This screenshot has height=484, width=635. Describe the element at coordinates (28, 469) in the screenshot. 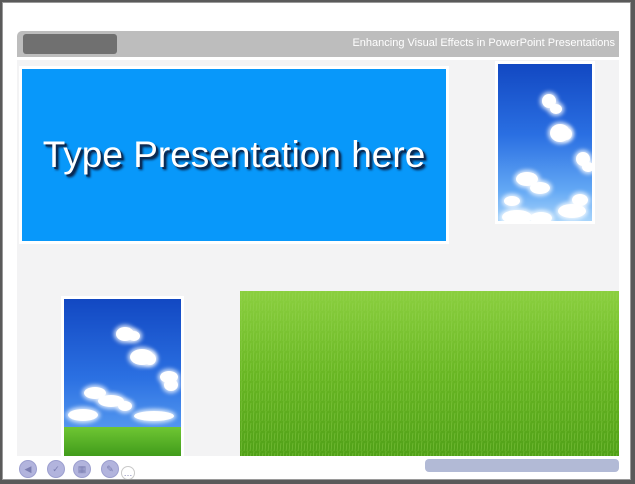

I see `previous-slide-icon: ◀` at that location.